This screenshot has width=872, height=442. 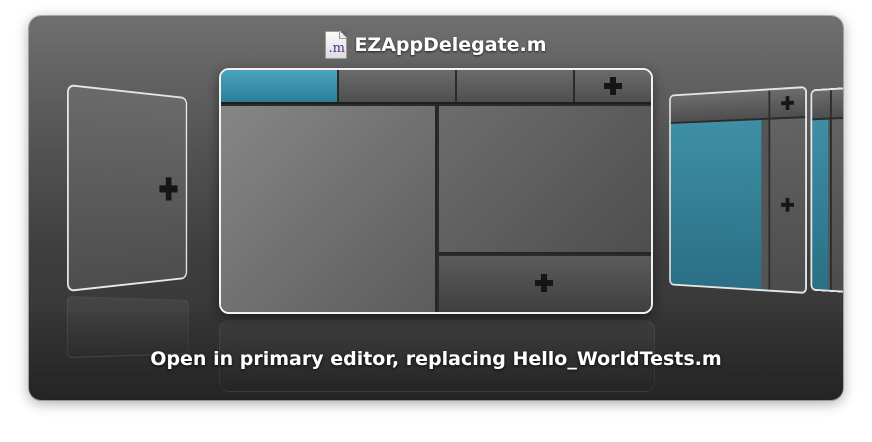 What do you see at coordinates (336, 48) in the screenshot?
I see `file-icon-extension: .m` at bounding box center [336, 48].